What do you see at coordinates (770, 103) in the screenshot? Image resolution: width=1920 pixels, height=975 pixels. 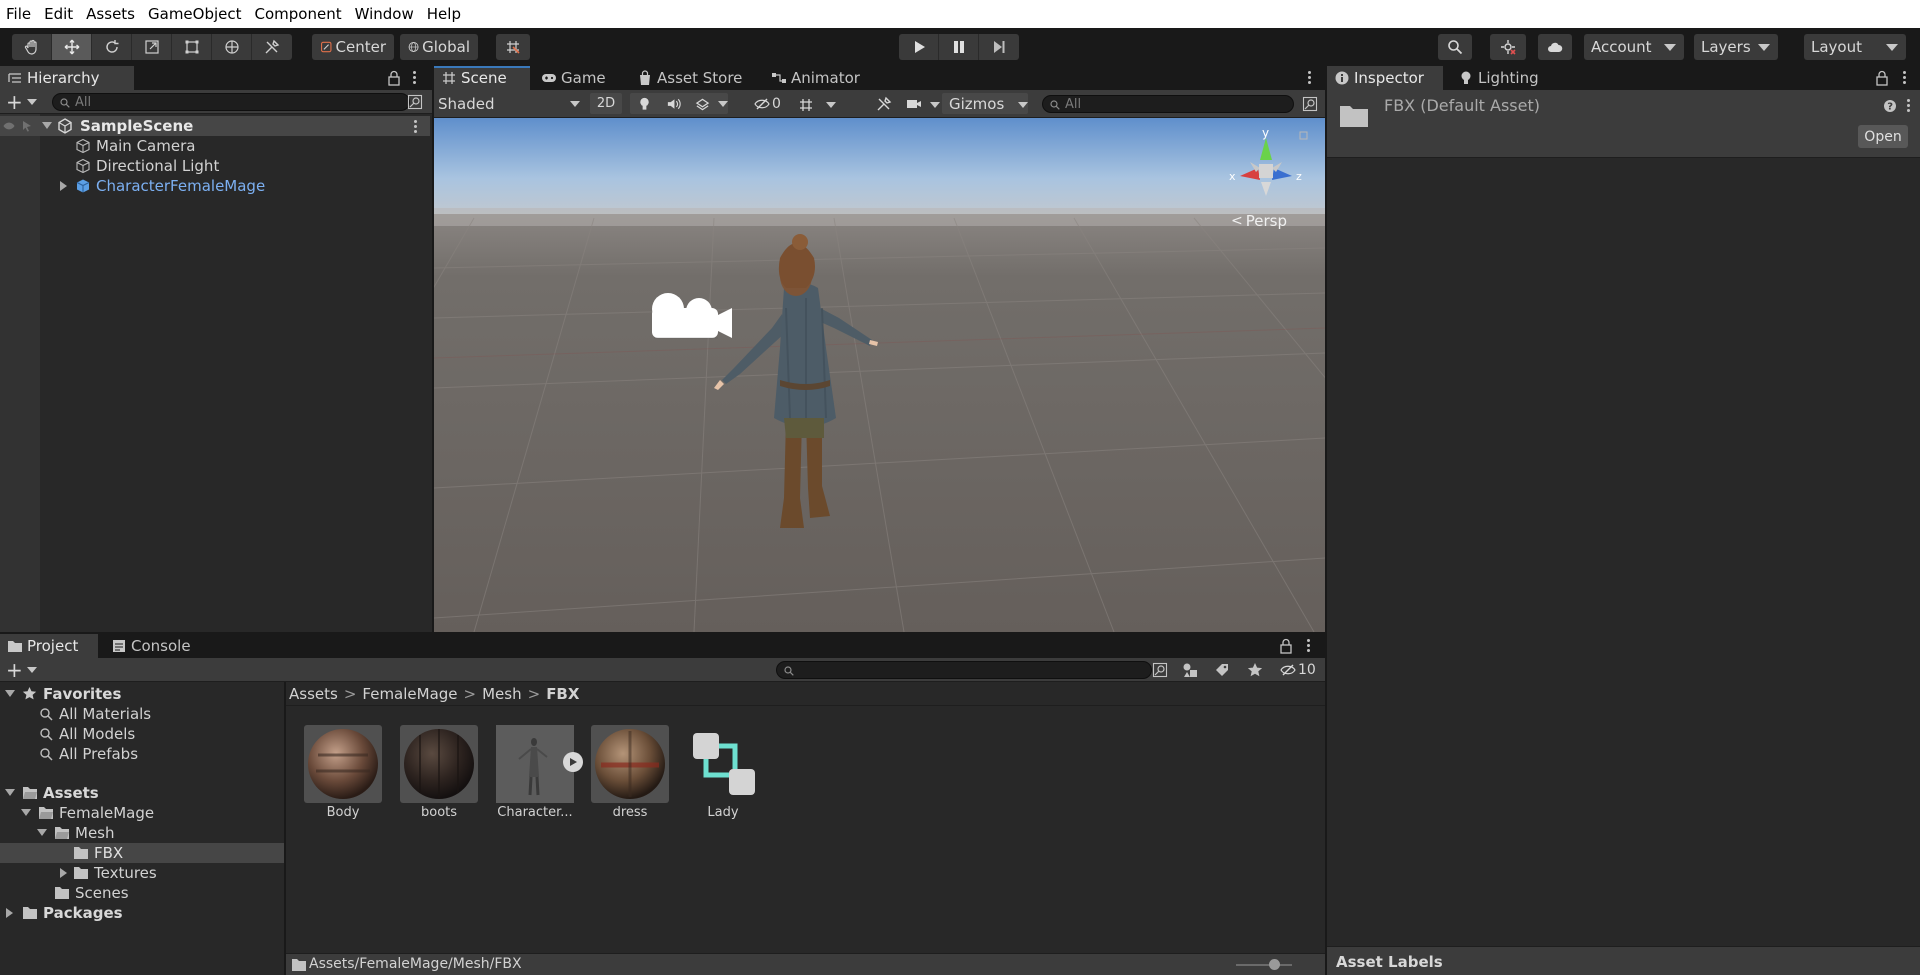 I see `scene-visibility-toggle: 0` at bounding box center [770, 103].